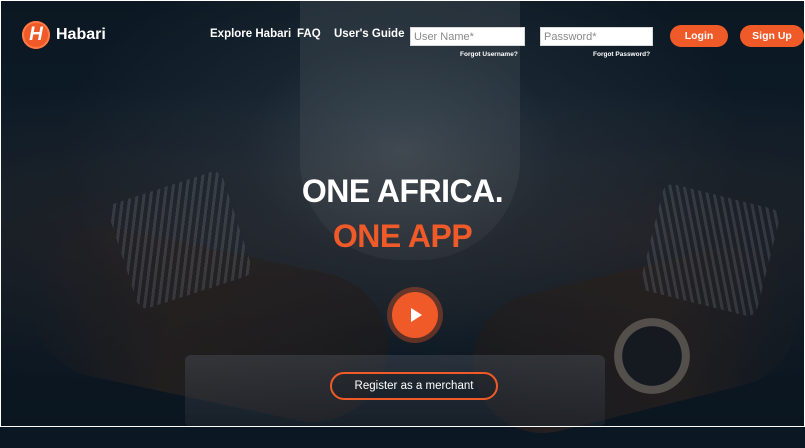 Image resolution: width=805 pixels, height=448 pixels. What do you see at coordinates (621, 54) in the screenshot?
I see `forgot-password-link: Forgot Password?` at bounding box center [621, 54].